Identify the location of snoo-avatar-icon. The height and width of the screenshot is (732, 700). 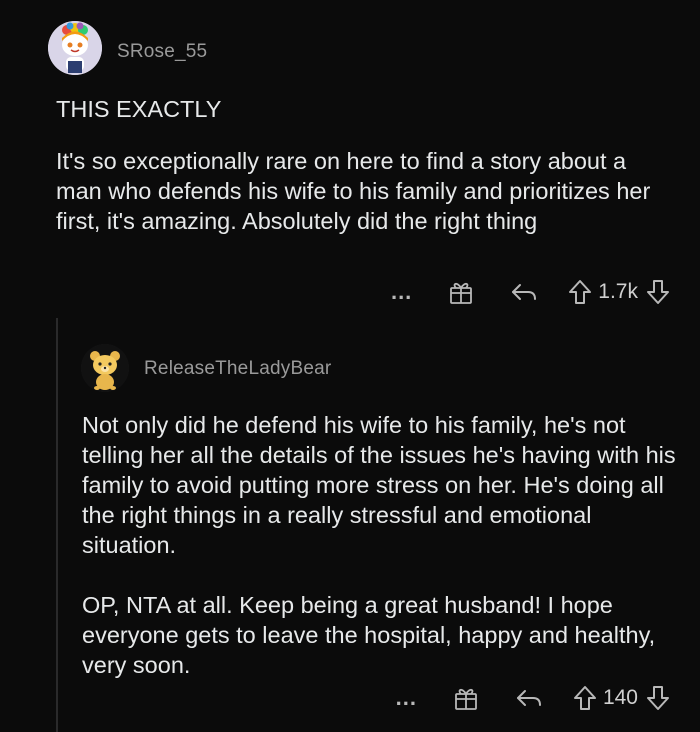
(75, 48).